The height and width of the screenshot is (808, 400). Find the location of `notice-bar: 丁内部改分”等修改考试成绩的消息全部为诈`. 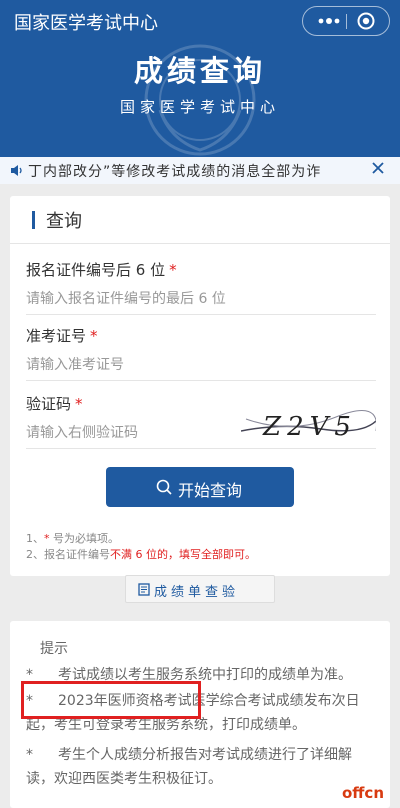

notice-bar: 丁内部改分”等修改考试成绩的消息全部为诈 is located at coordinates (200, 170).